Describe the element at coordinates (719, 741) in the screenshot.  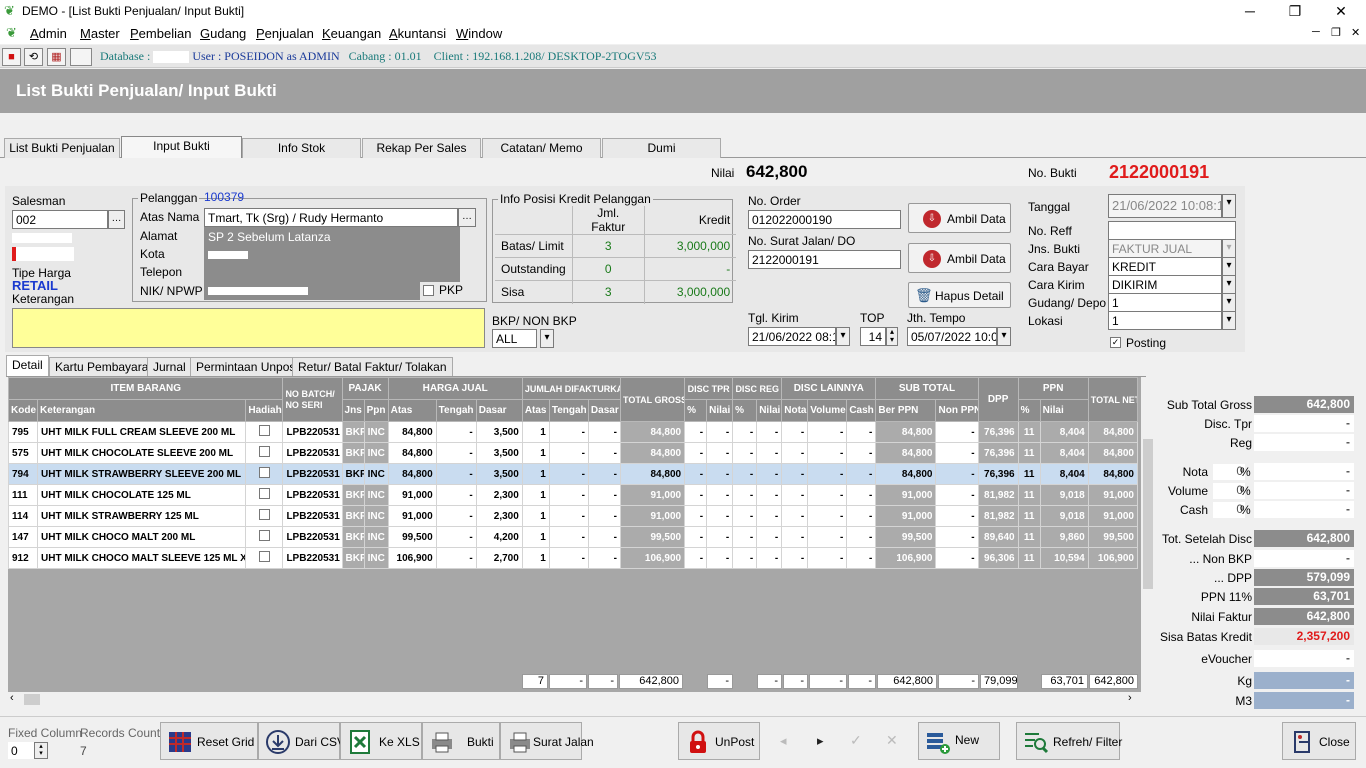
I see `unpost-button: UnPost` at that location.